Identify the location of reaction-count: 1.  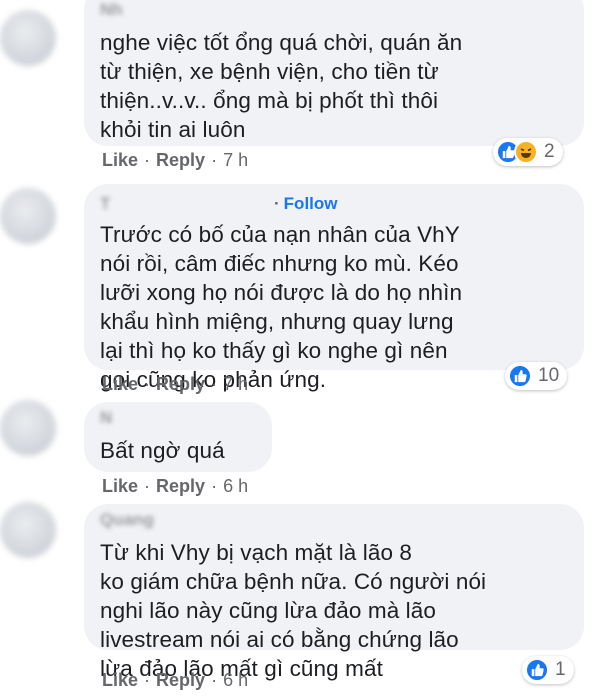
(560, 669).